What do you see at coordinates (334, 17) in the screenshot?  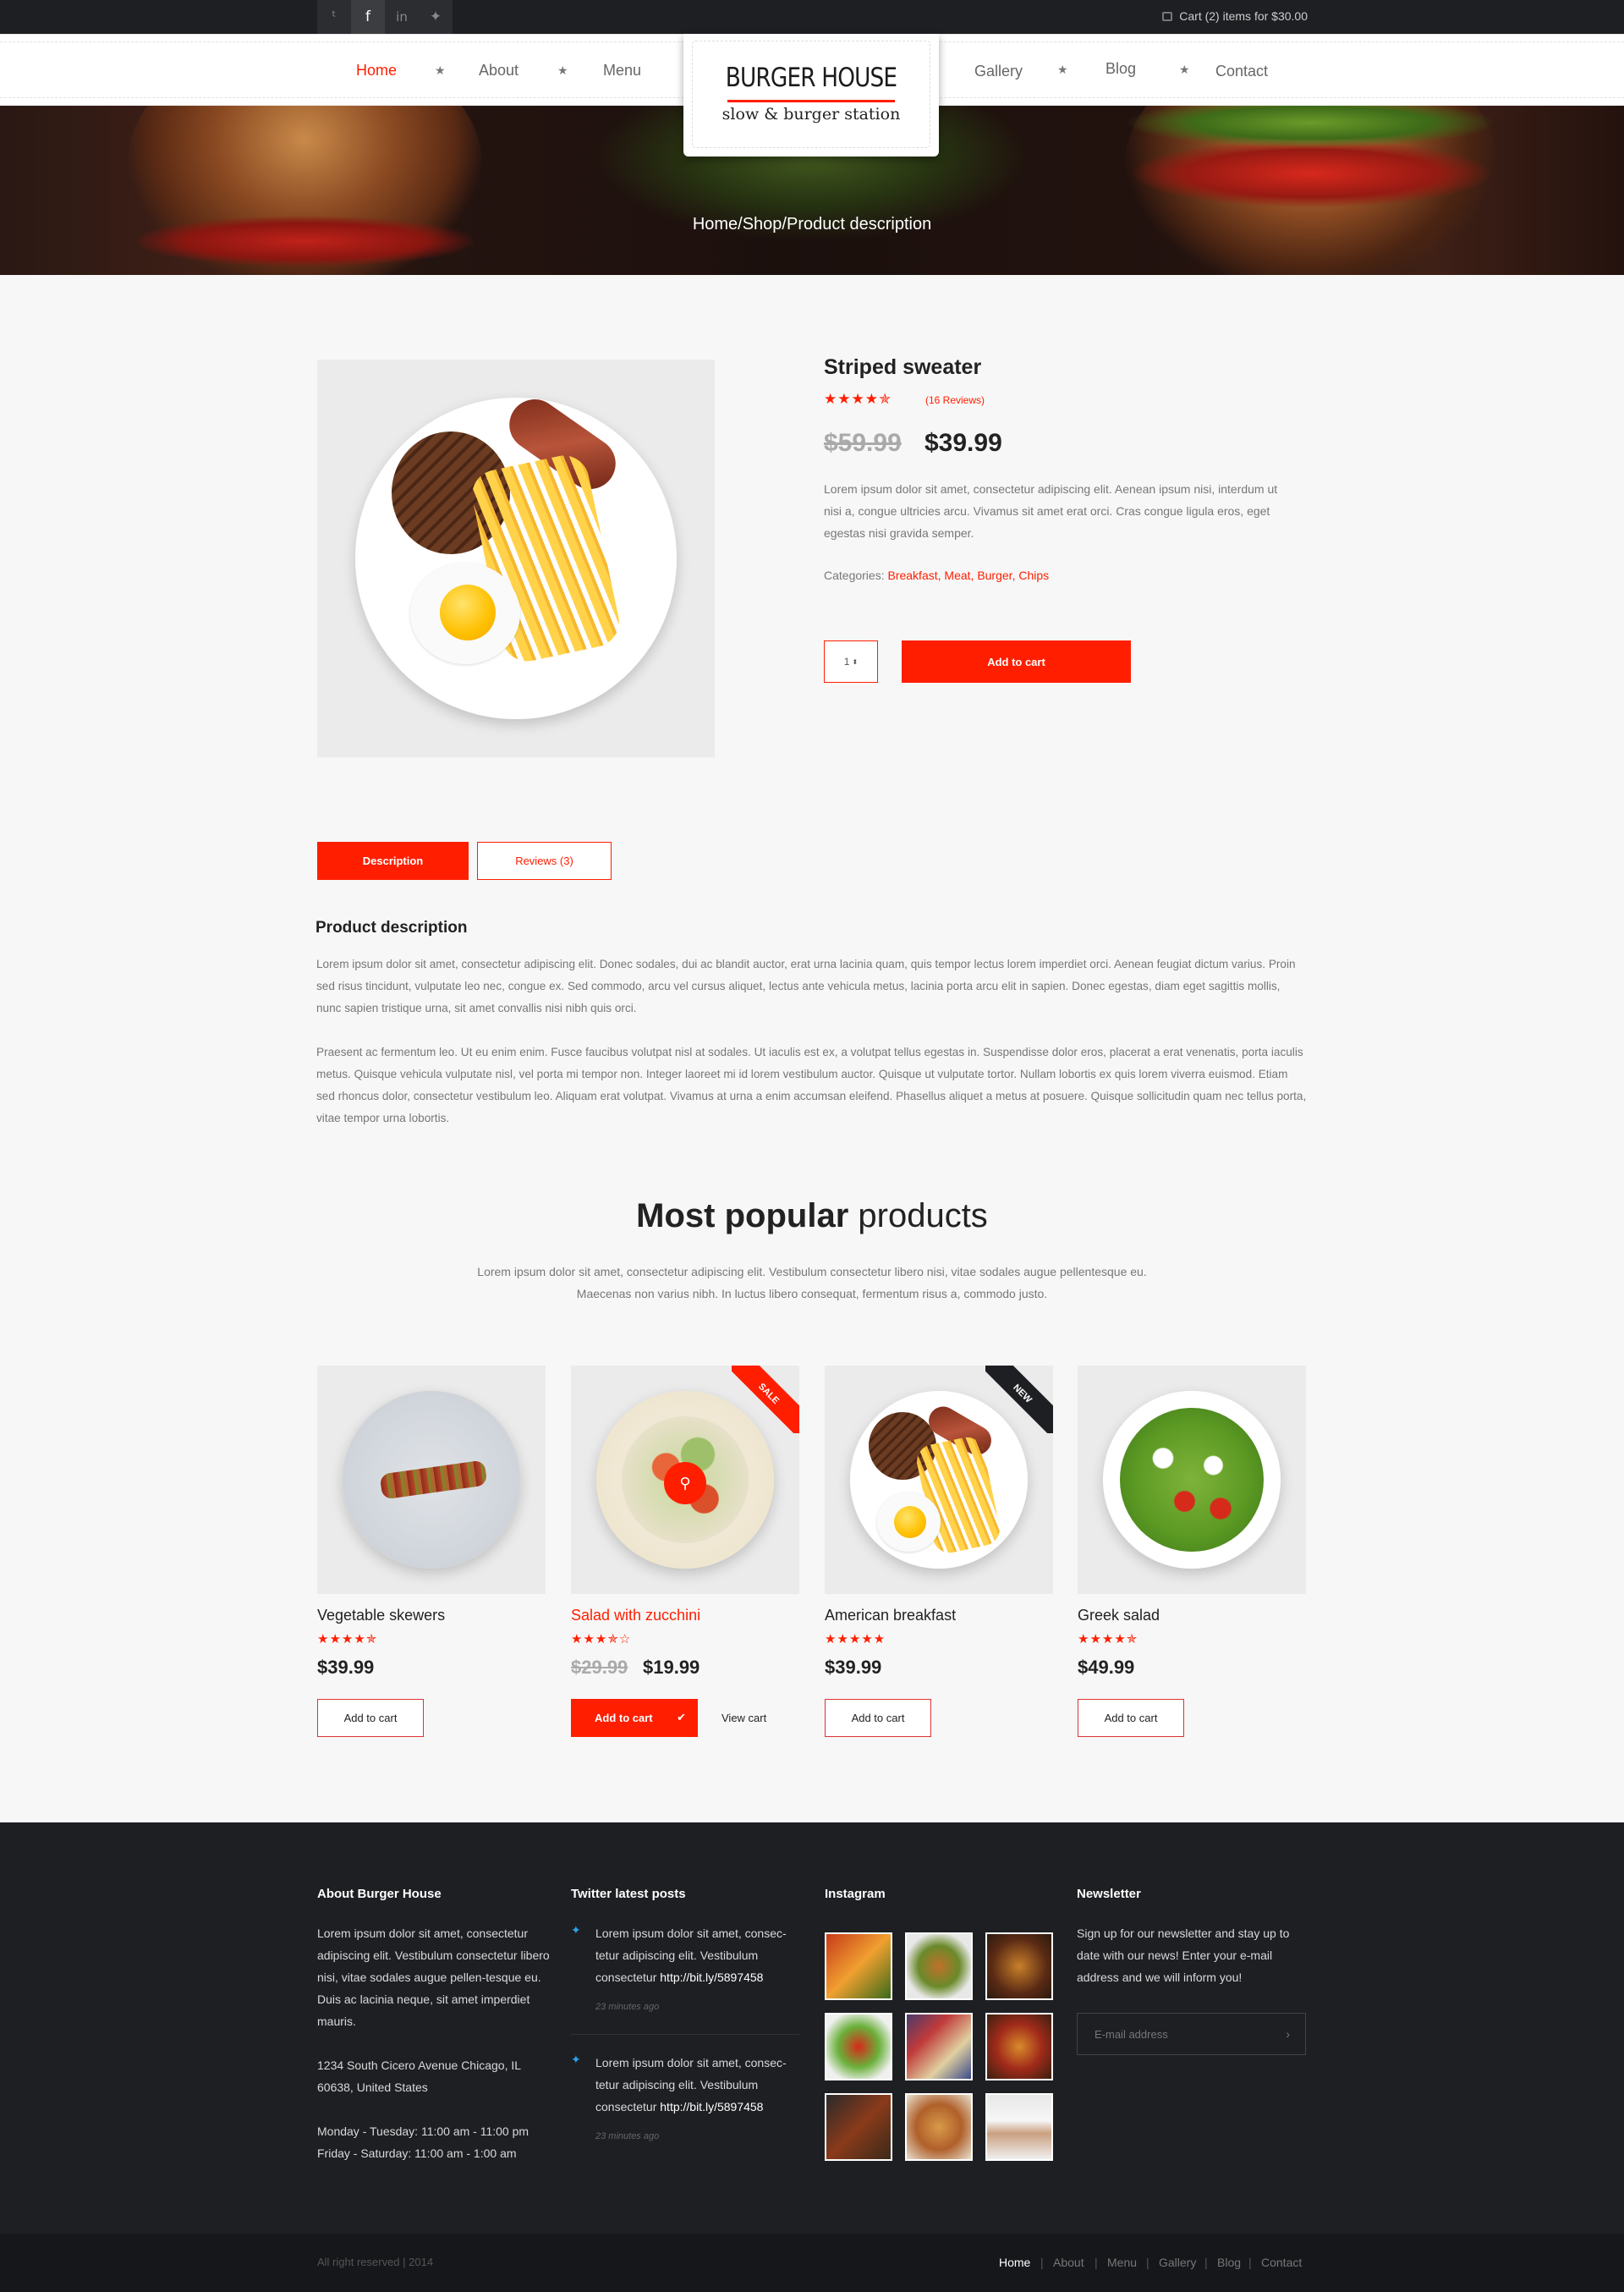 I see `twitter-icon: ᵗ` at bounding box center [334, 17].